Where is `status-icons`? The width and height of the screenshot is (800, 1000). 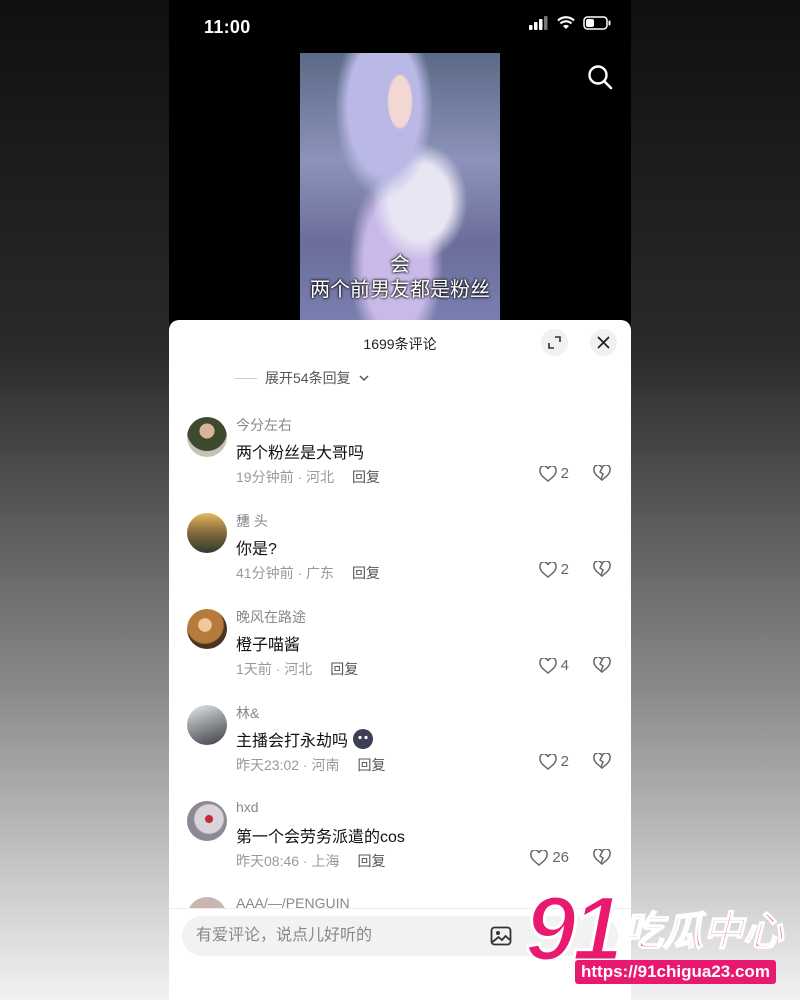
status-icons is located at coordinates (570, 23).